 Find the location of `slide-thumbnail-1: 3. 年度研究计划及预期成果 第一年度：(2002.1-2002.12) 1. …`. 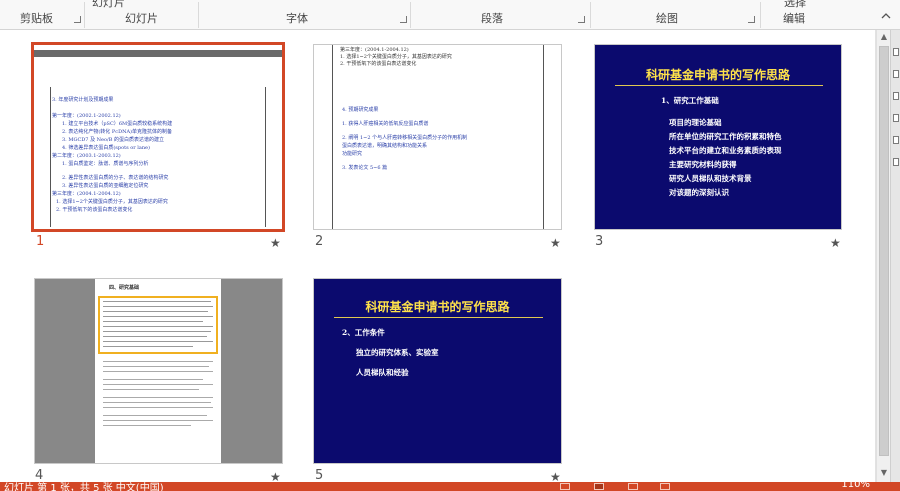

slide-thumbnail-1: 3. 年度研究计划及预期成果 第一年度：(2002.1-2002.12) 1. … is located at coordinates (158, 137).